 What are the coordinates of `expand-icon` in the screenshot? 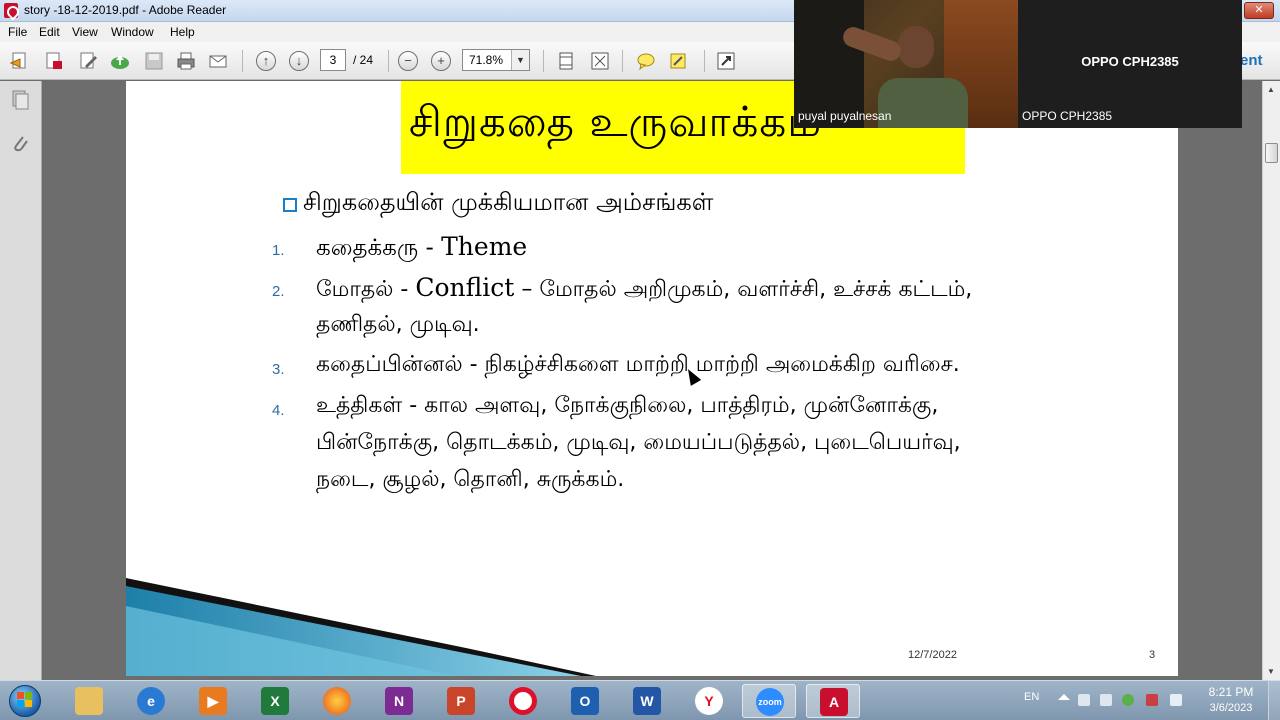 It's located at (726, 61).